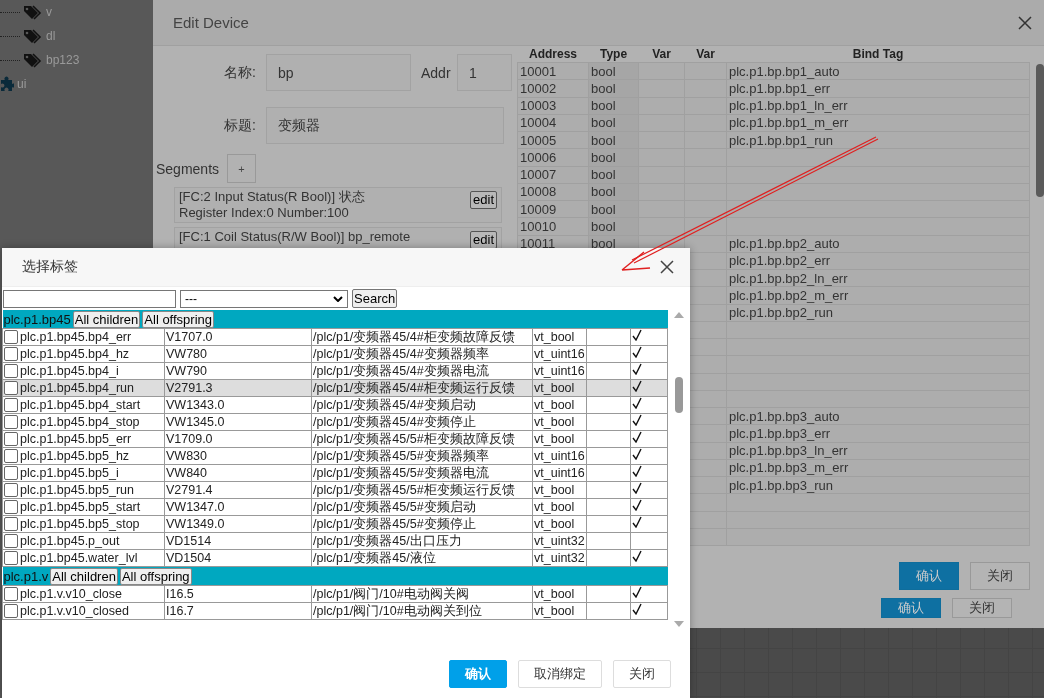 This screenshot has height=698, width=1044. I want to click on tag-name: plc.p1.bp45.water_lvl, so click(79, 558).